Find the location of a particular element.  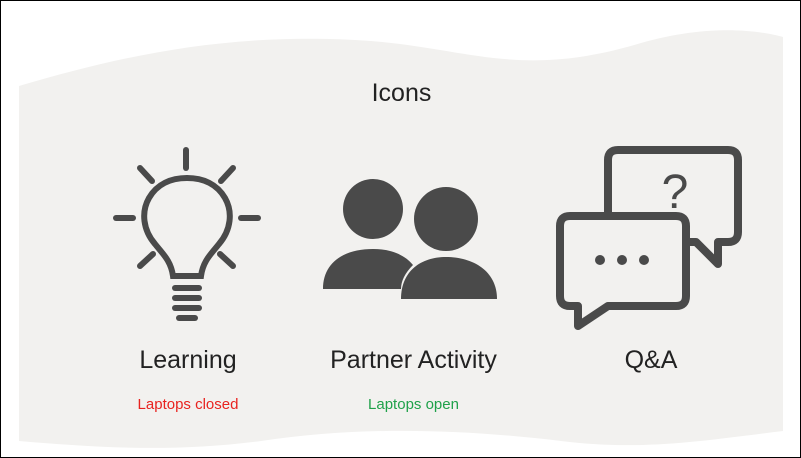

speech-bubbles-icon: ? is located at coordinates (649, 238).